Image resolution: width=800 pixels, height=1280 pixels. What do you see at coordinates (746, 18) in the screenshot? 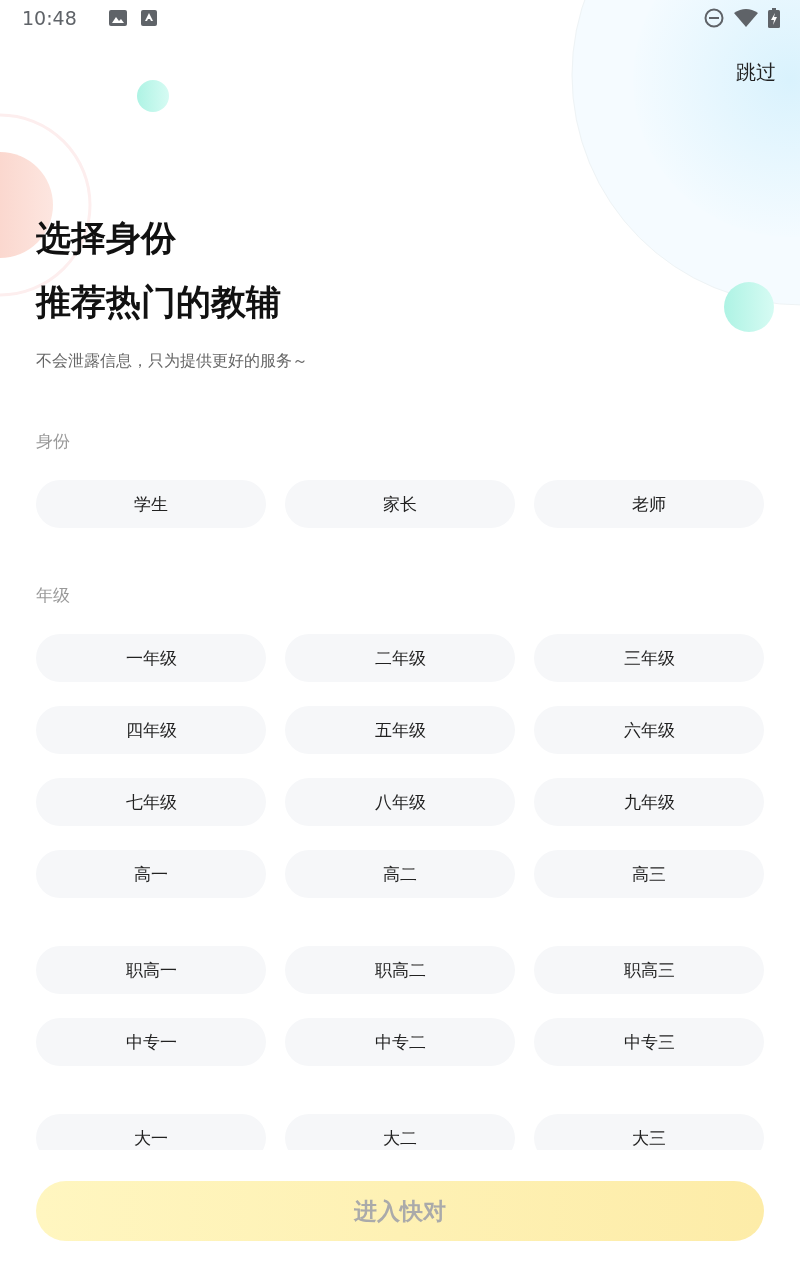
I see `wifi-icon` at bounding box center [746, 18].